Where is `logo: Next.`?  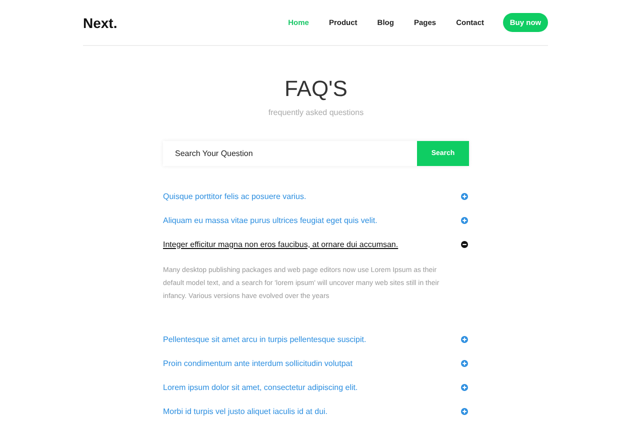 logo: Next. is located at coordinates (100, 22).